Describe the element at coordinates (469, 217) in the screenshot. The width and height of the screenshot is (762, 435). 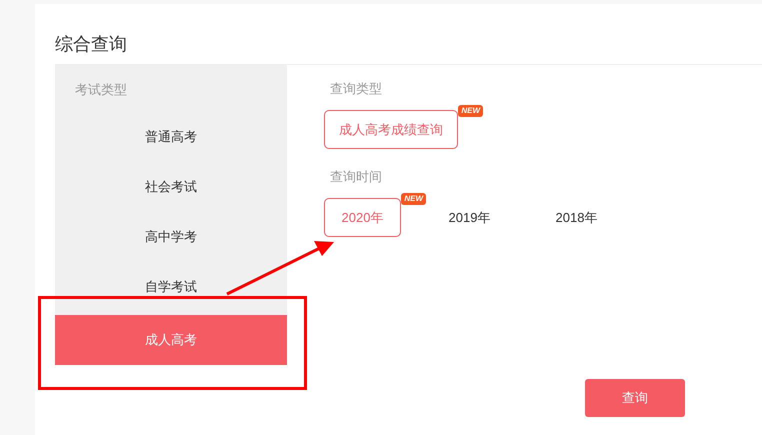
I see `option-button: 2019年` at that location.